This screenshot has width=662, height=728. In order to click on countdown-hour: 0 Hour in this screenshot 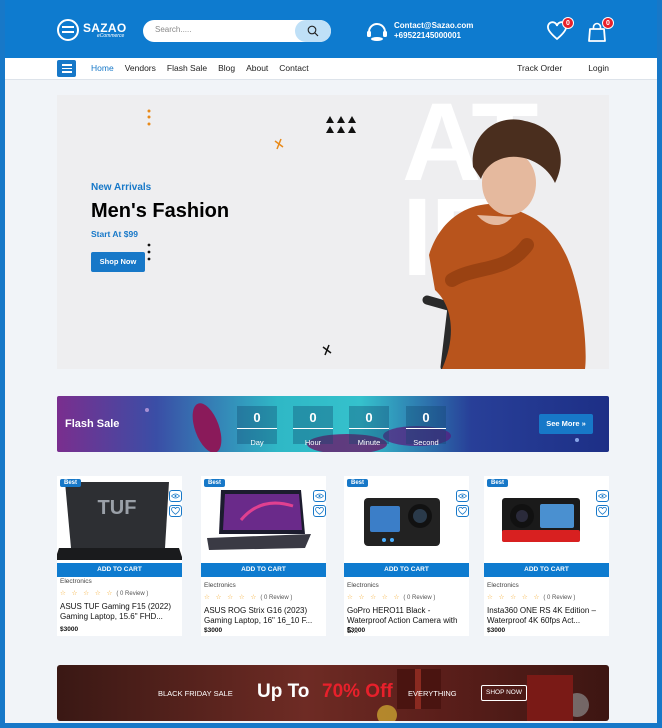, I will do `click(313, 426)`.